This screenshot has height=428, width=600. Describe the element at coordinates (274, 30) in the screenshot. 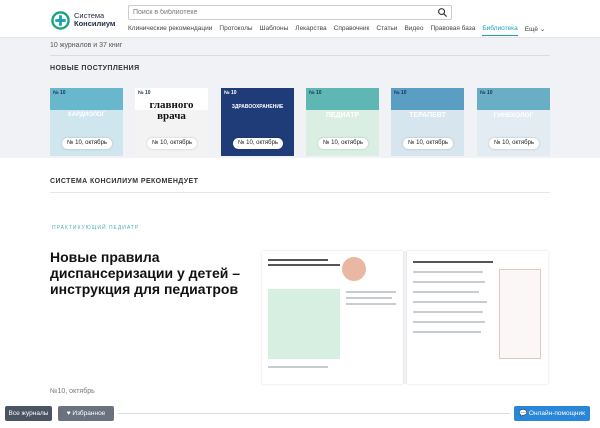

I see `nav-item-templates: Шаблоны` at that location.